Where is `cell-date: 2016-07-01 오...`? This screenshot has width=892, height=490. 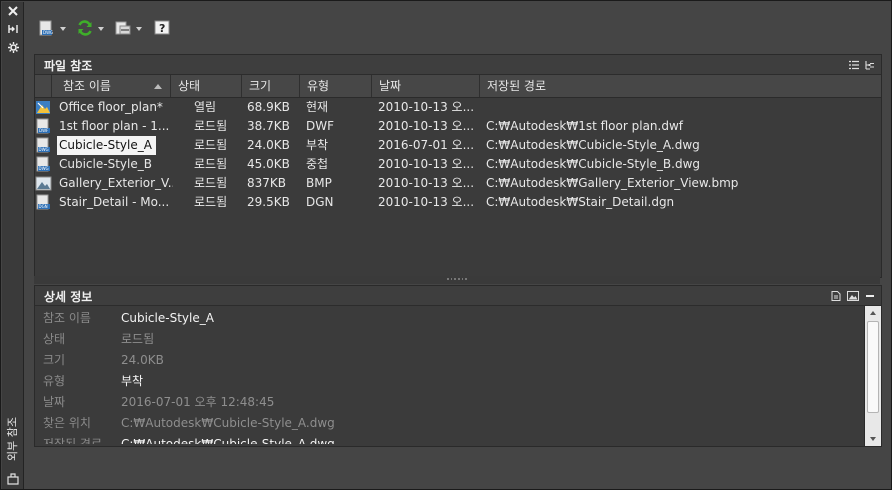
cell-date: 2016-07-01 오... is located at coordinates (426, 145).